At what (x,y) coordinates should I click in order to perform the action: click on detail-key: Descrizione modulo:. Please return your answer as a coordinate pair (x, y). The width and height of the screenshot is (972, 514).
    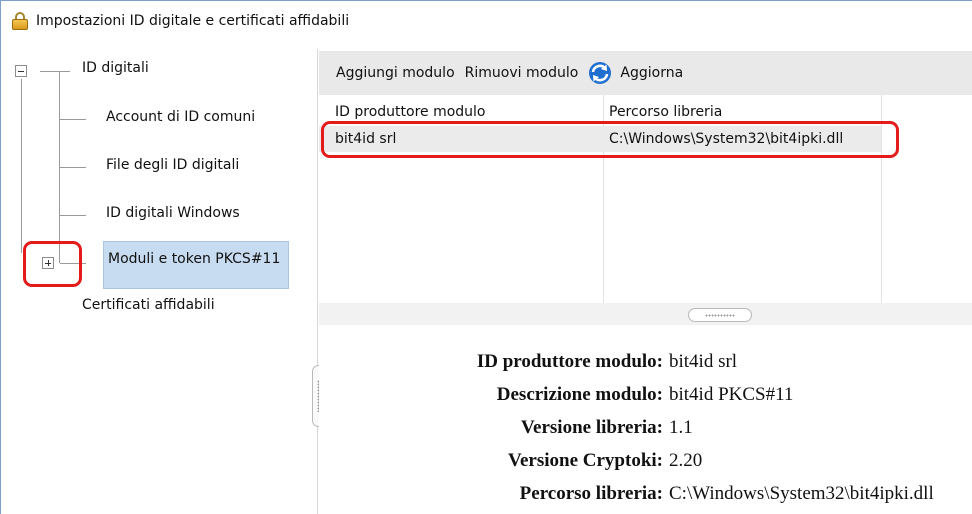
    Looking at the image, I should click on (579, 394).